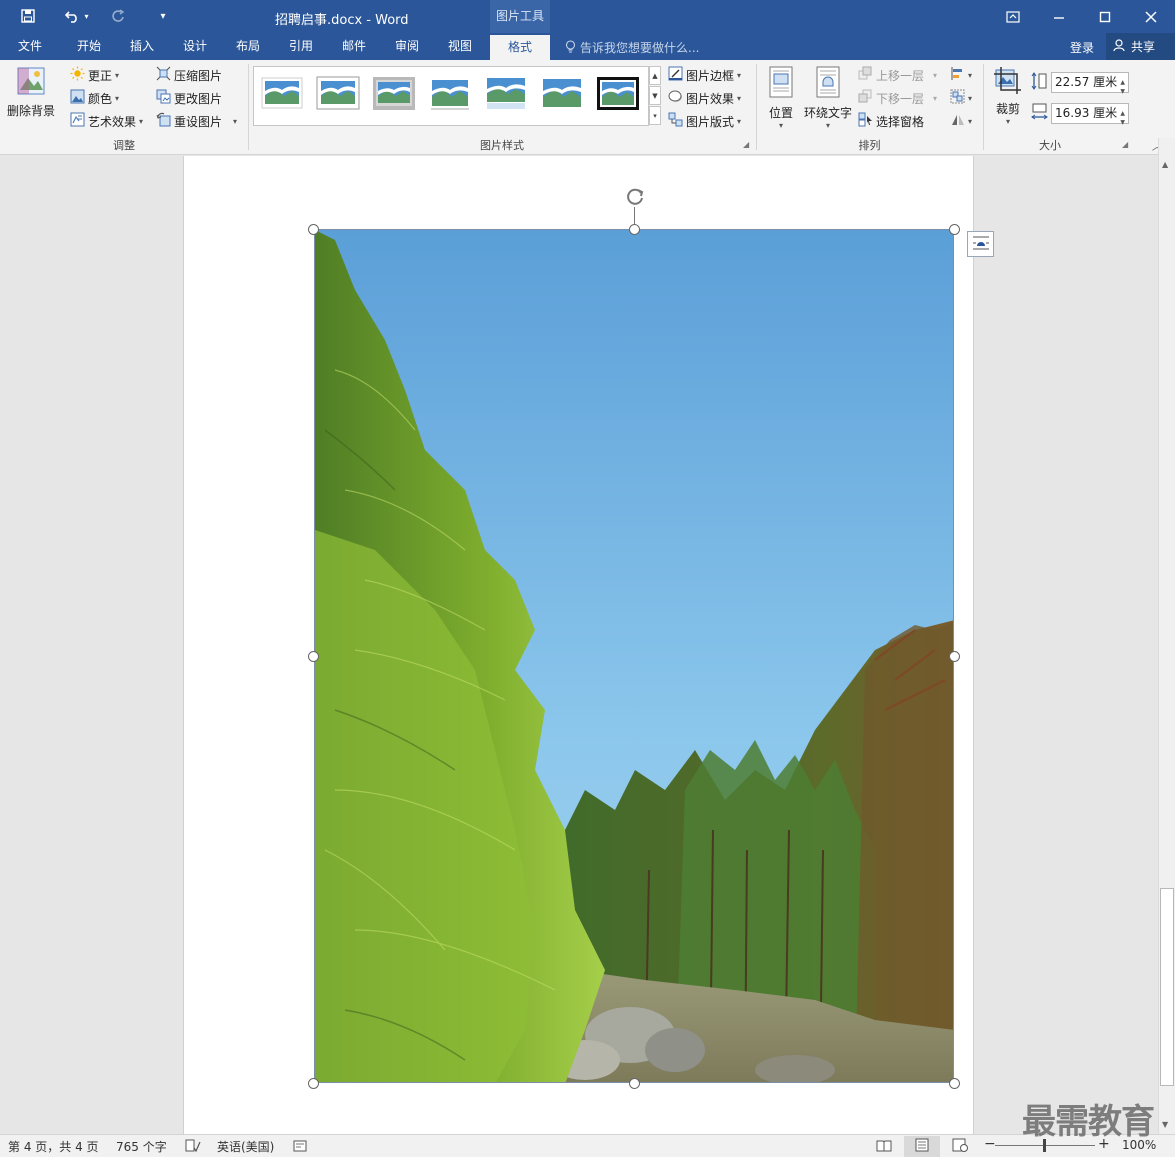  What do you see at coordinates (28, 16) in the screenshot?
I see `save-icon` at bounding box center [28, 16].